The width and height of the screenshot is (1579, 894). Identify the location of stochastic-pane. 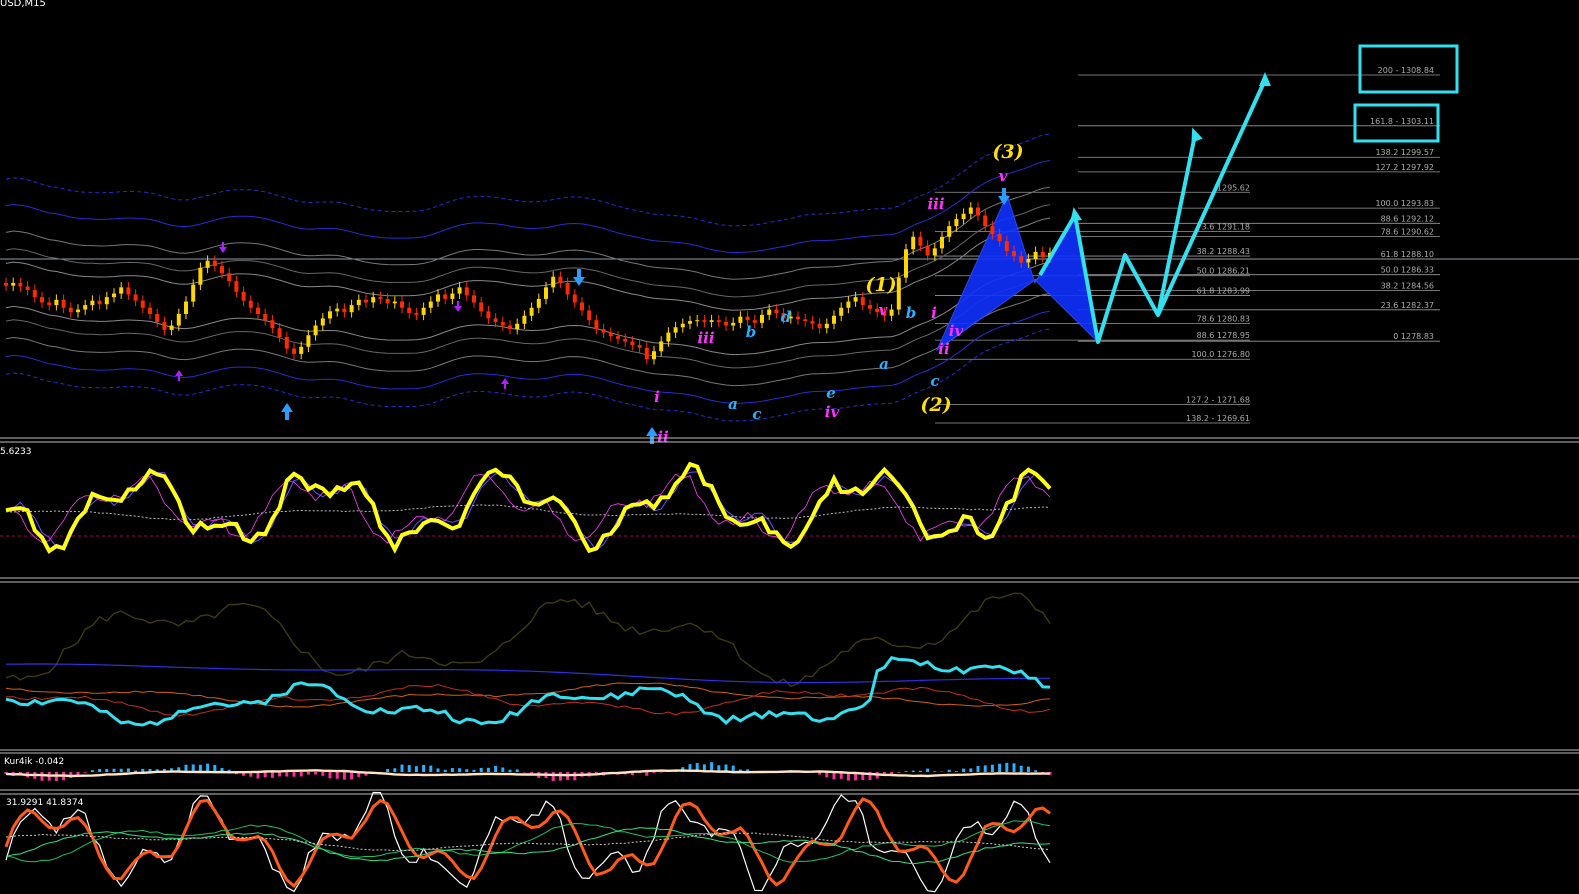
(527, 842).